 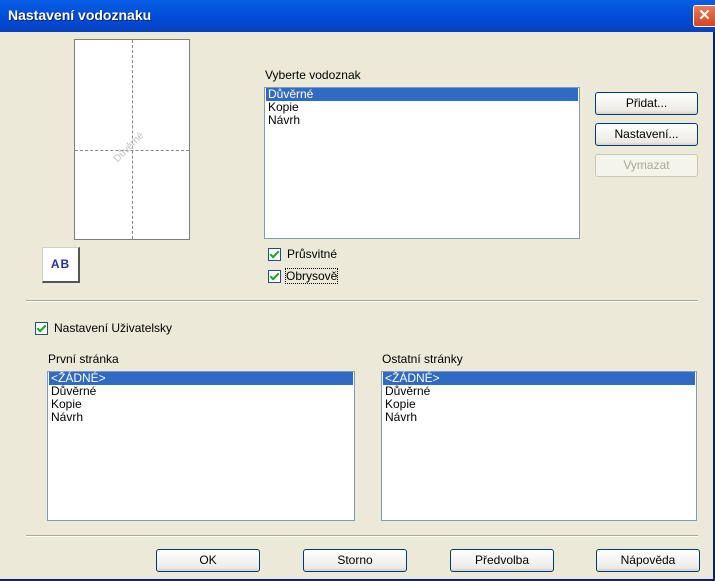 What do you see at coordinates (274, 276) in the screenshot?
I see `outline-checkbox` at bounding box center [274, 276].